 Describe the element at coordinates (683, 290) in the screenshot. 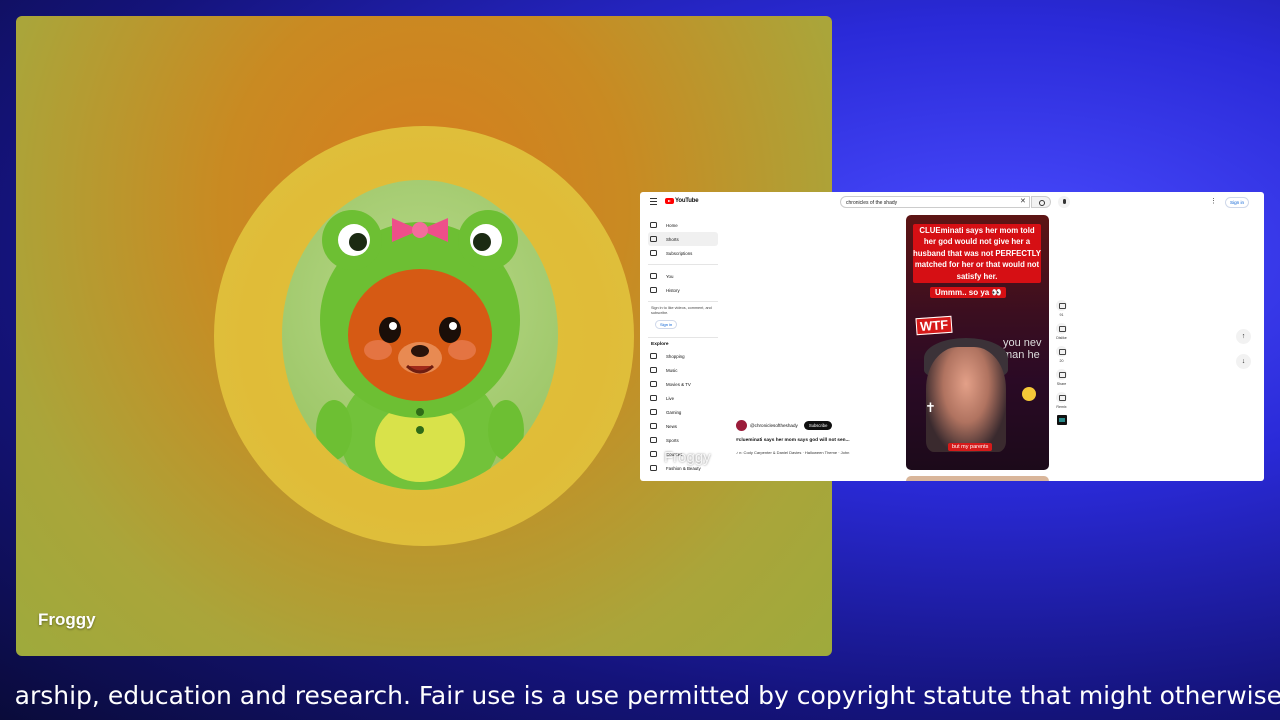

I see `sidebar-item-history: History` at that location.